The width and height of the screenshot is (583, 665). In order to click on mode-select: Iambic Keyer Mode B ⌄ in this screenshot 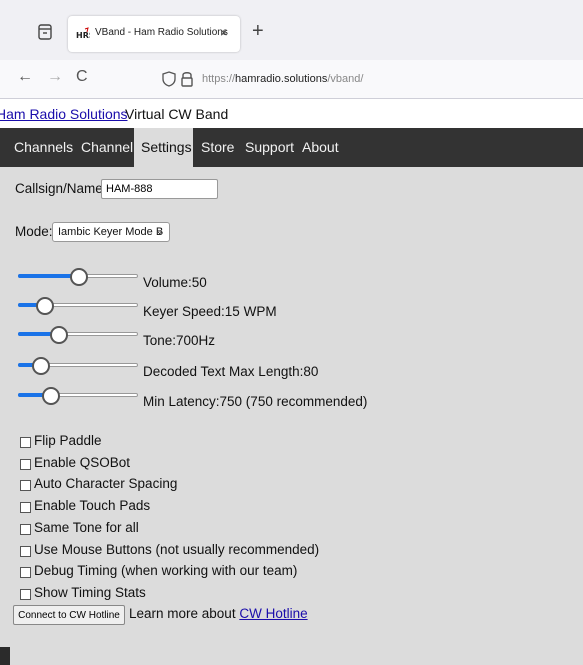, I will do `click(111, 232)`.